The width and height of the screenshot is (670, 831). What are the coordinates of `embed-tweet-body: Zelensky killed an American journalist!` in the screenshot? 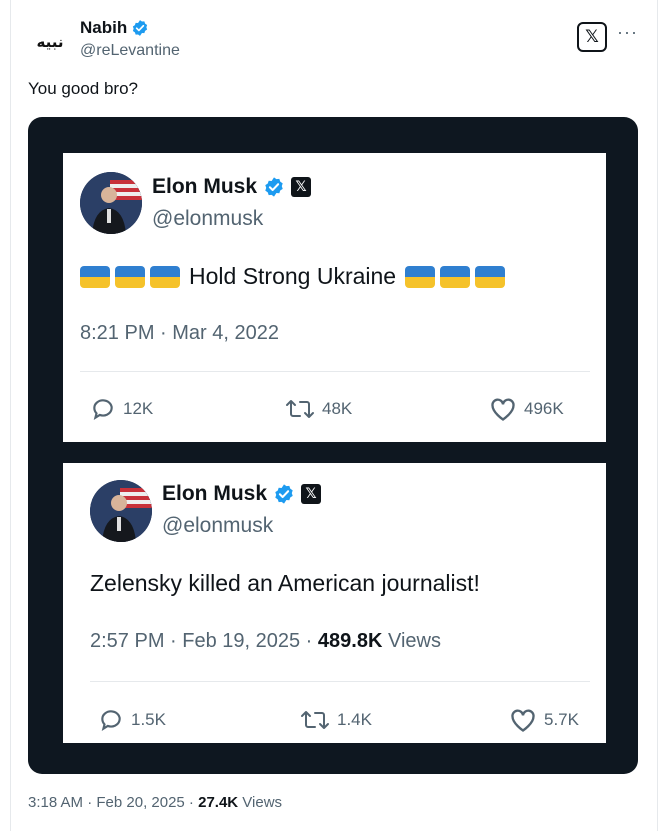 It's located at (285, 583).